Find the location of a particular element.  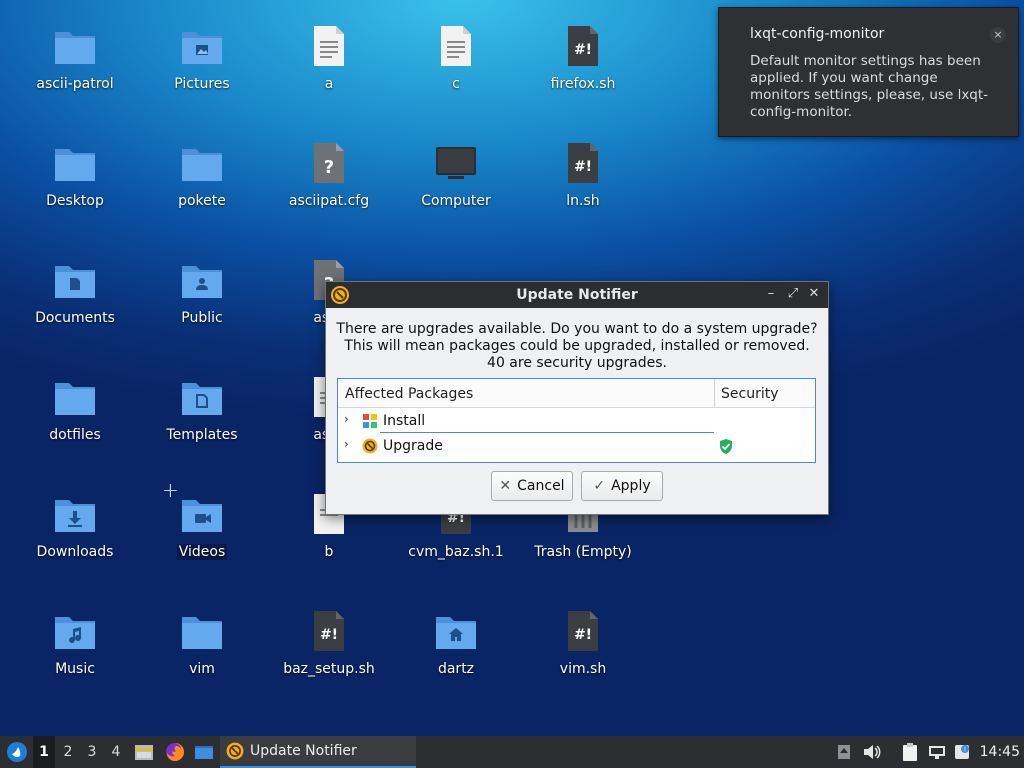

crosshair-cursor-icon: + is located at coordinates (170, 490).